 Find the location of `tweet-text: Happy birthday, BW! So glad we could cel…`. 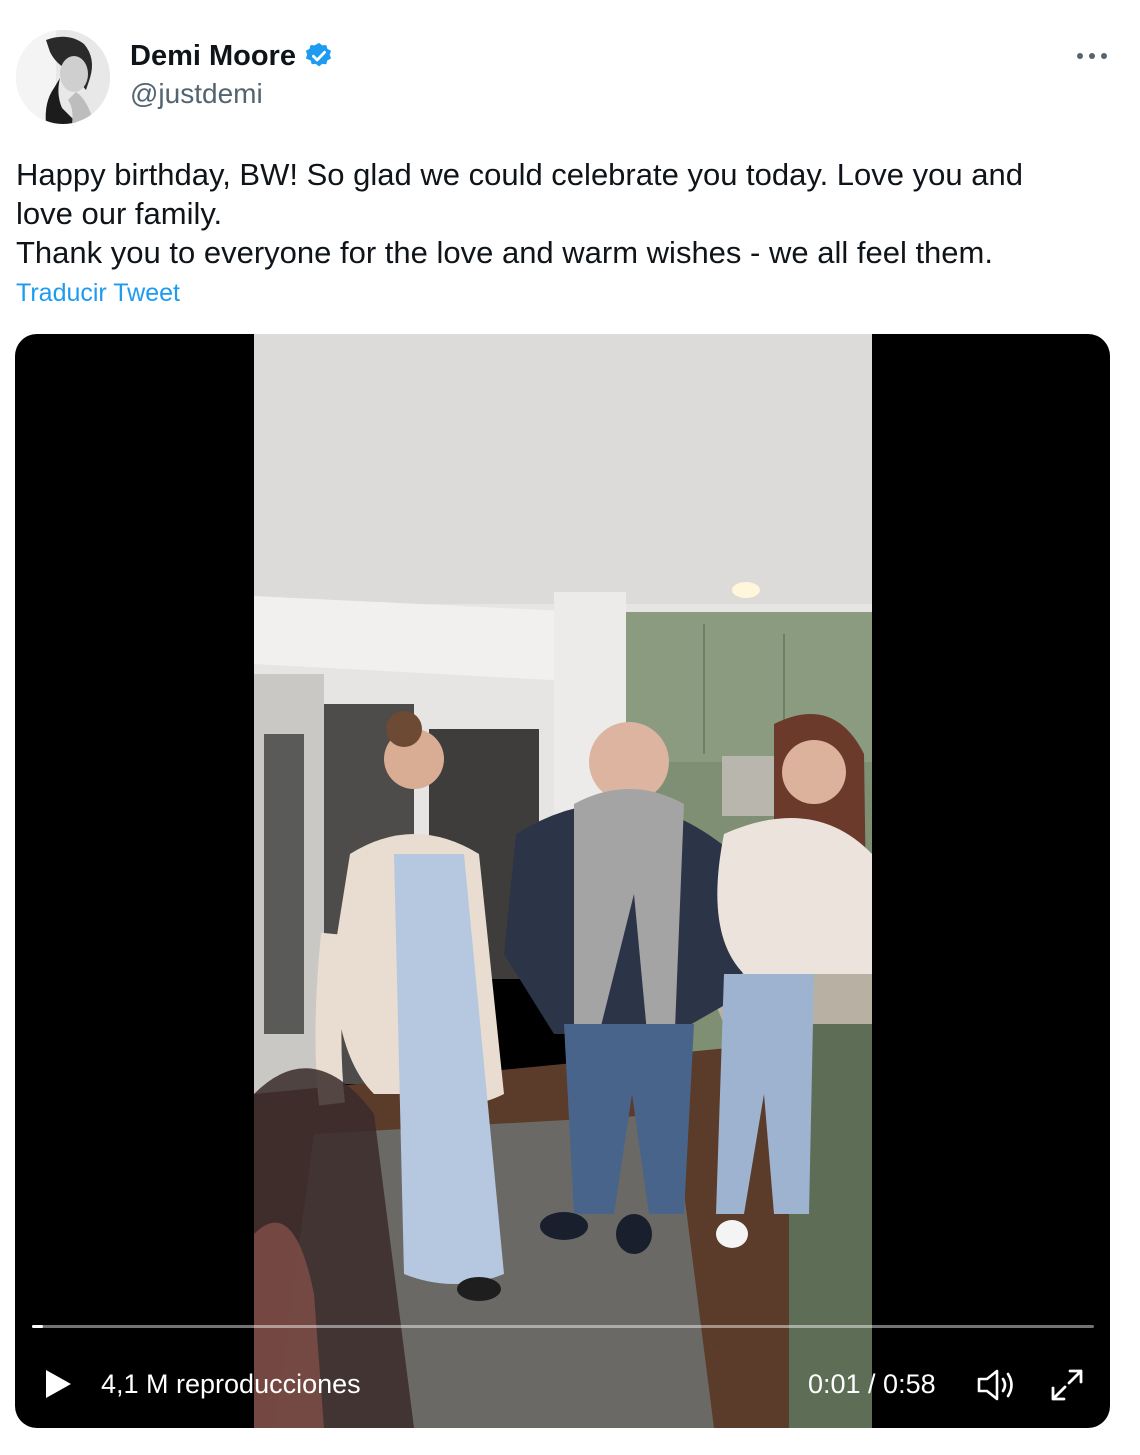

tweet-text: Happy birthday, BW! So glad we could cel… is located at coordinates (519, 213).